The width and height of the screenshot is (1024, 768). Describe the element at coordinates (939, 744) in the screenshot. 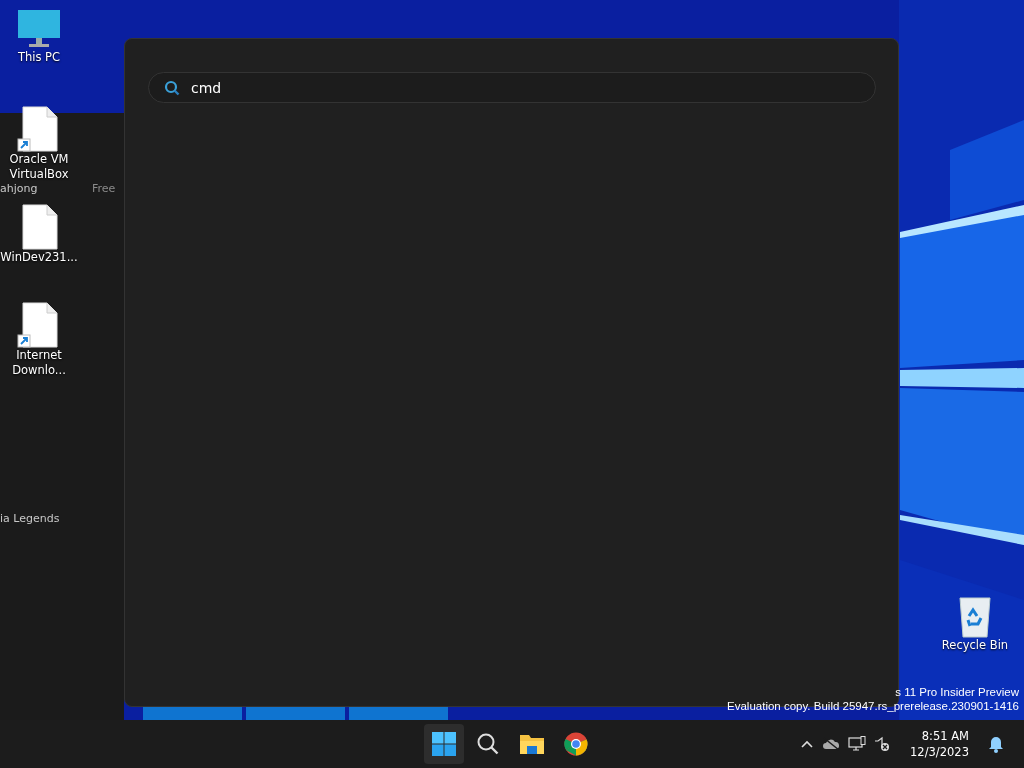

I see `clock: 8:51 AM 12/3/2023` at that location.